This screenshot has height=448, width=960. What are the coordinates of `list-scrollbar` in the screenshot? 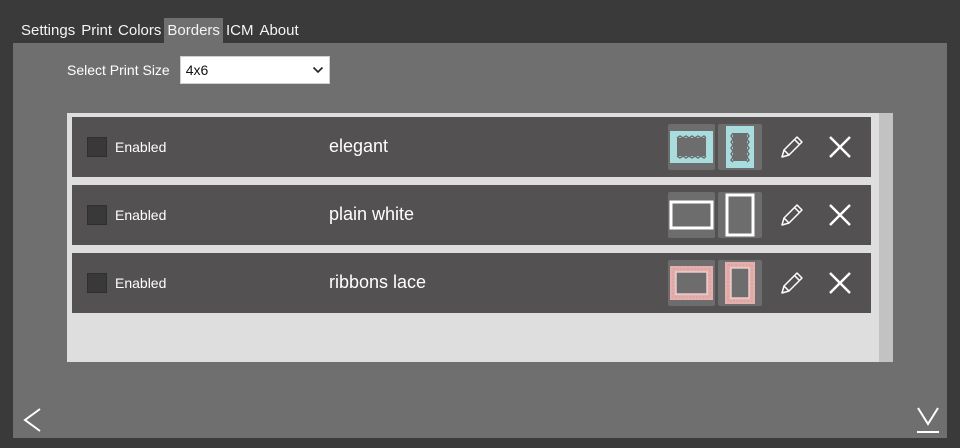 It's located at (886, 237).